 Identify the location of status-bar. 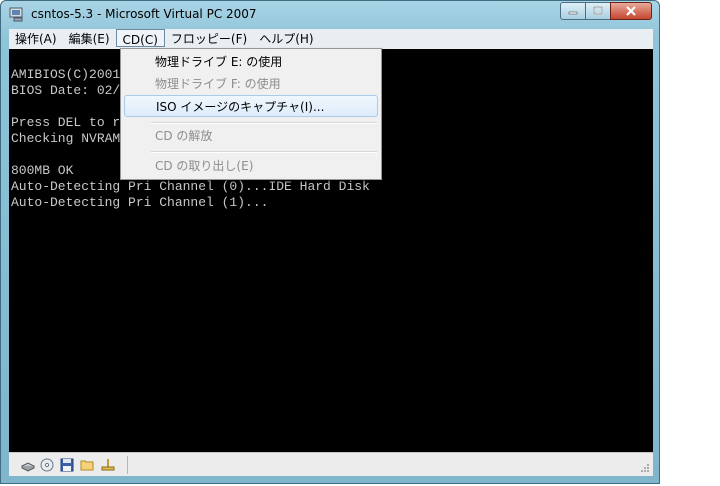
(331, 464).